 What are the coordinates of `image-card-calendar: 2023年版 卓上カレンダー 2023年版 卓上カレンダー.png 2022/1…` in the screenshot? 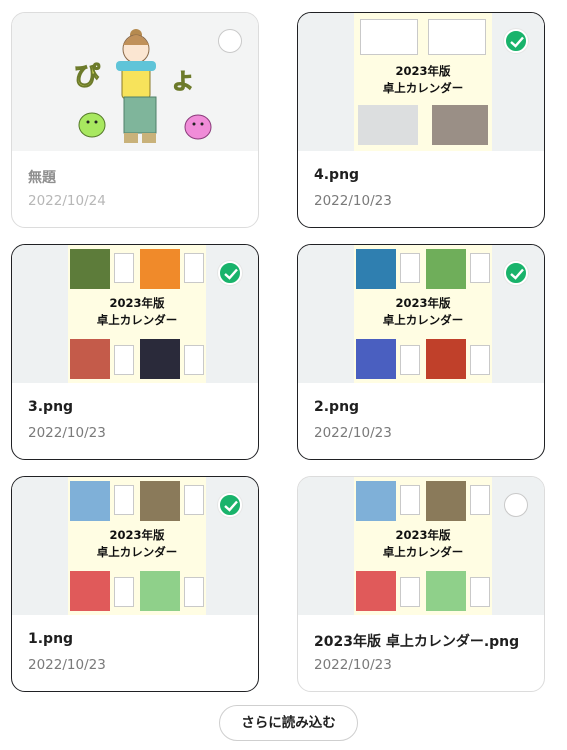 It's located at (421, 584).